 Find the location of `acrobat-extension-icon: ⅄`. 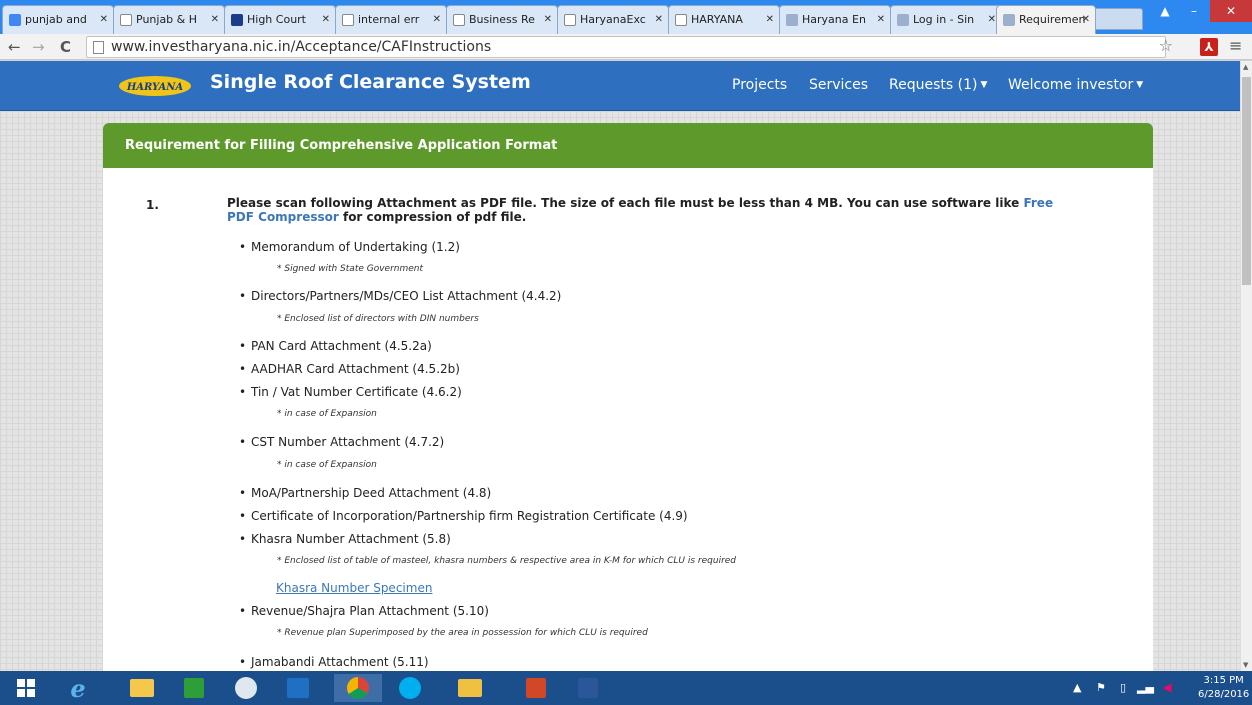

acrobat-extension-icon: ⅄ is located at coordinates (1209, 47).